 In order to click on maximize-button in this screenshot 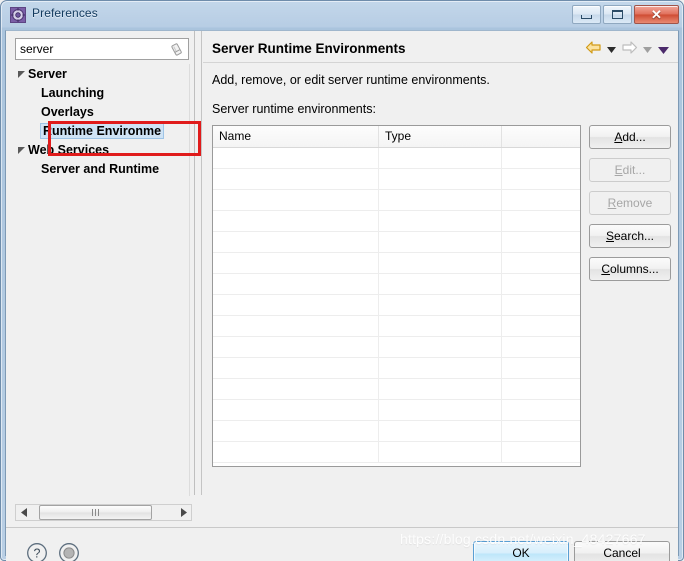, I will do `click(617, 14)`.